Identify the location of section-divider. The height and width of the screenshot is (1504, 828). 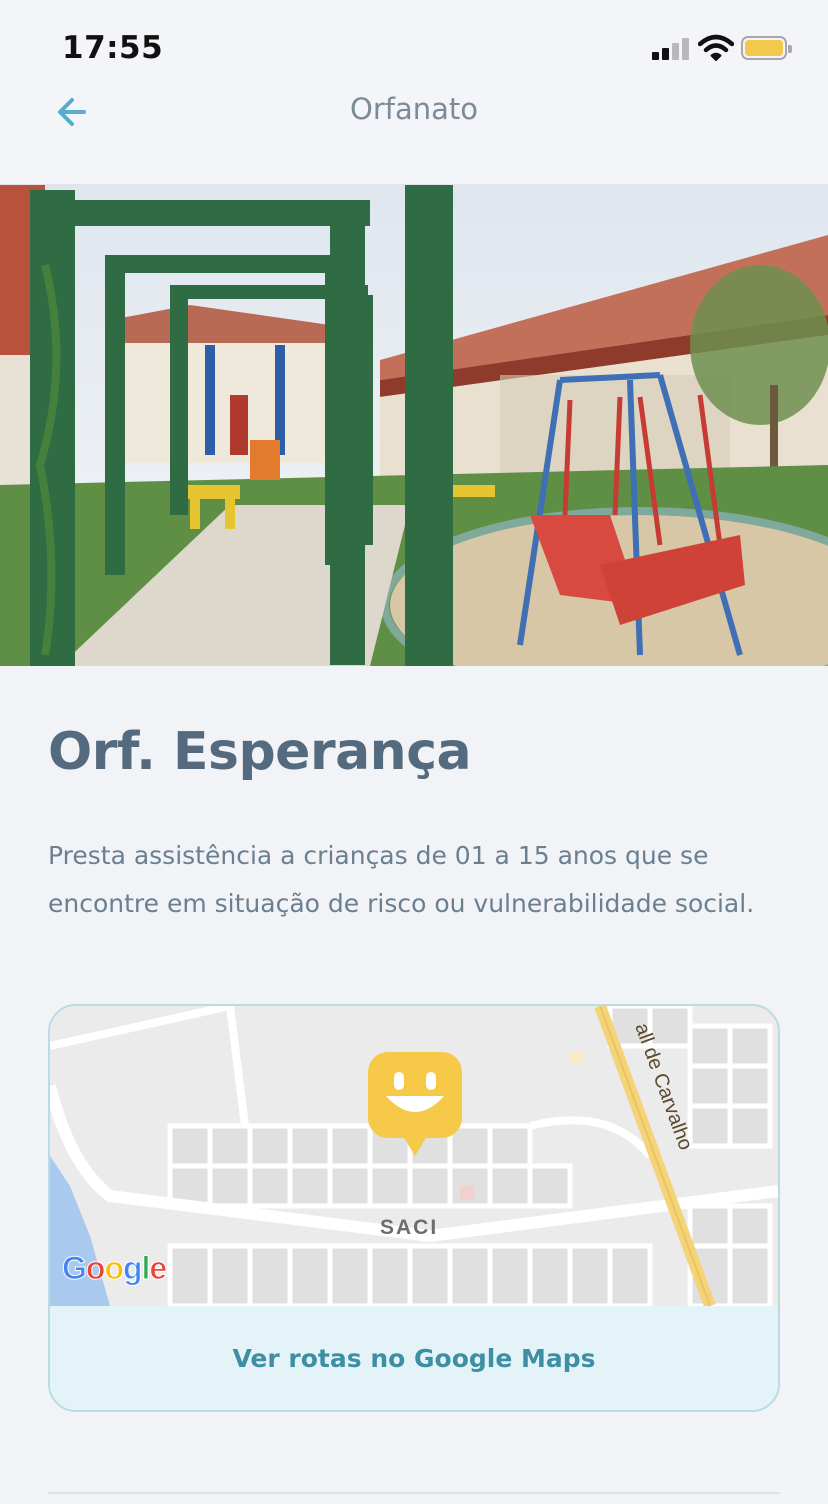
(414, 1493).